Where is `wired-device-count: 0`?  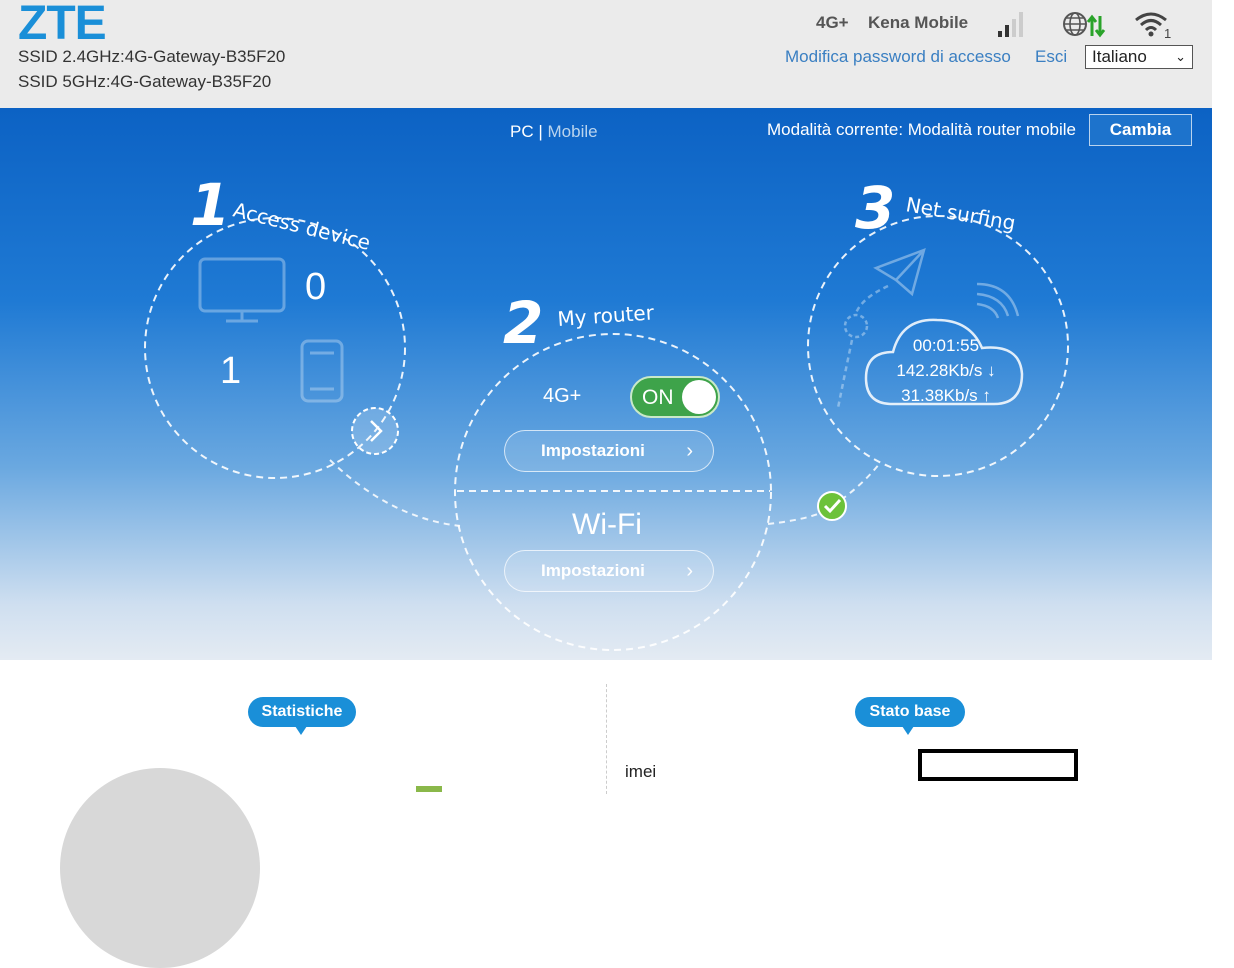 wired-device-count: 0 is located at coordinates (316, 287).